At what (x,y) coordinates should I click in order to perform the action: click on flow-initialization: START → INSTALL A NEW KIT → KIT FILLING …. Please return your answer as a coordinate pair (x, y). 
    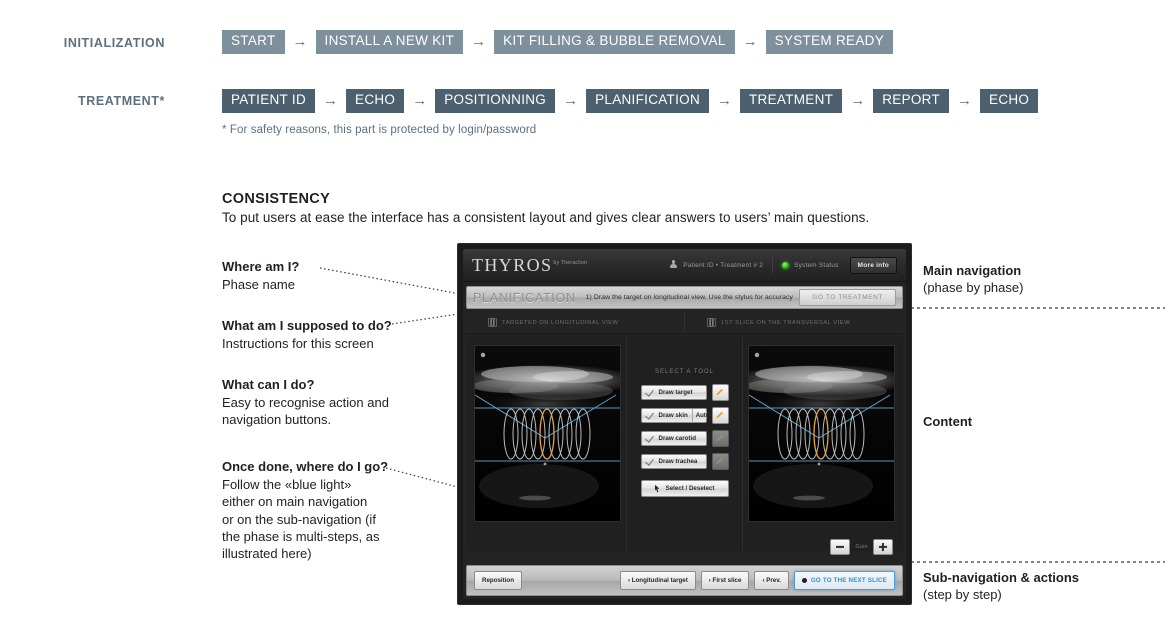
    Looking at the image, I should click on (557, 42).